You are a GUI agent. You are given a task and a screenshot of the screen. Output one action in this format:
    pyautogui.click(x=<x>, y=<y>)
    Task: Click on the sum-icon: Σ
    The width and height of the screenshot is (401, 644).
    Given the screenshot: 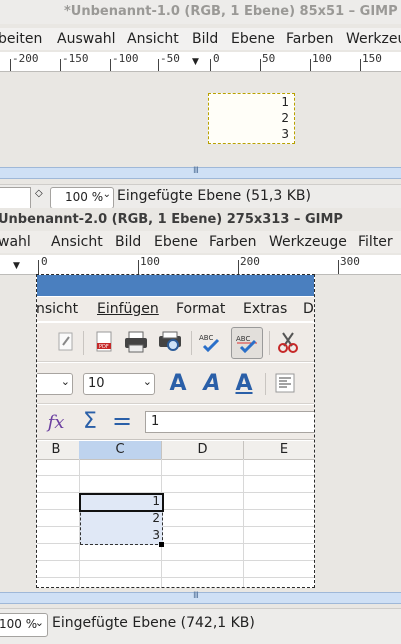 What is the action you would take?
    pyautogui.click(x=90, y=421)
    